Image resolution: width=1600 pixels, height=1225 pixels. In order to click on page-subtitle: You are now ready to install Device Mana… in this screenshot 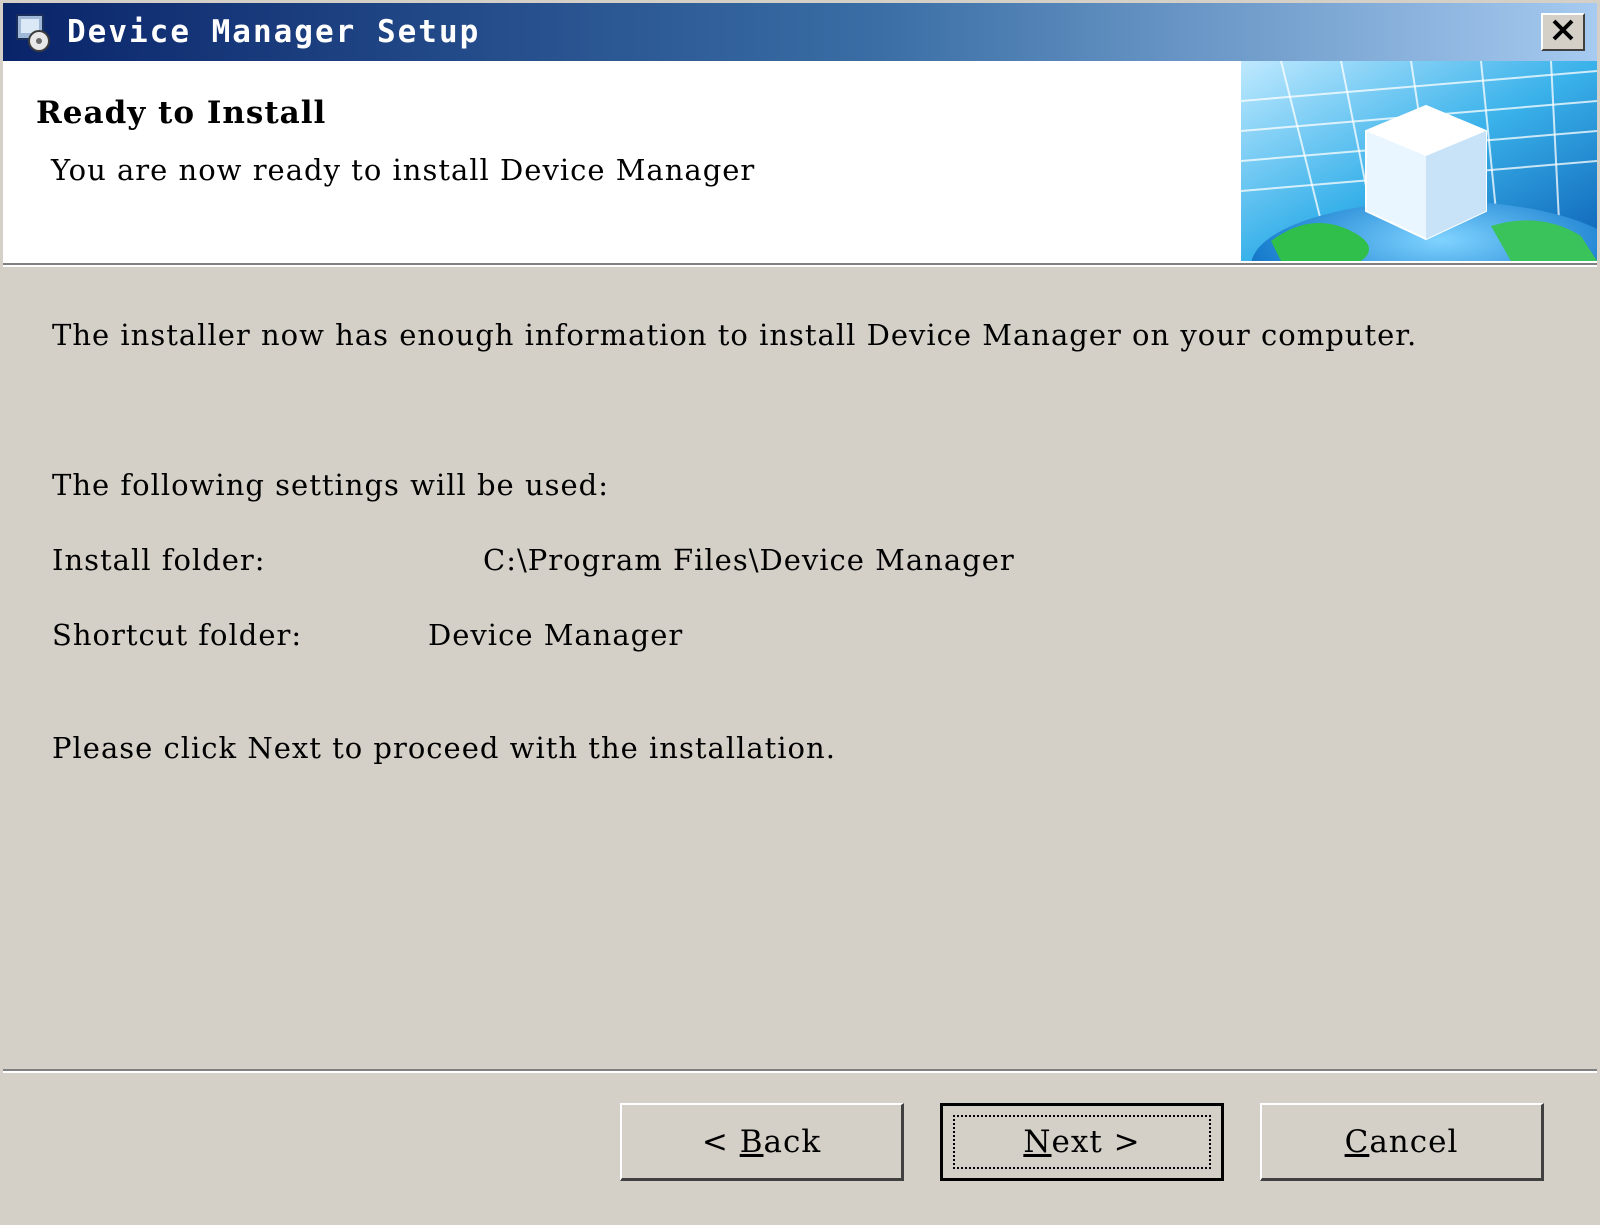, I will do `click(403, 170)`.